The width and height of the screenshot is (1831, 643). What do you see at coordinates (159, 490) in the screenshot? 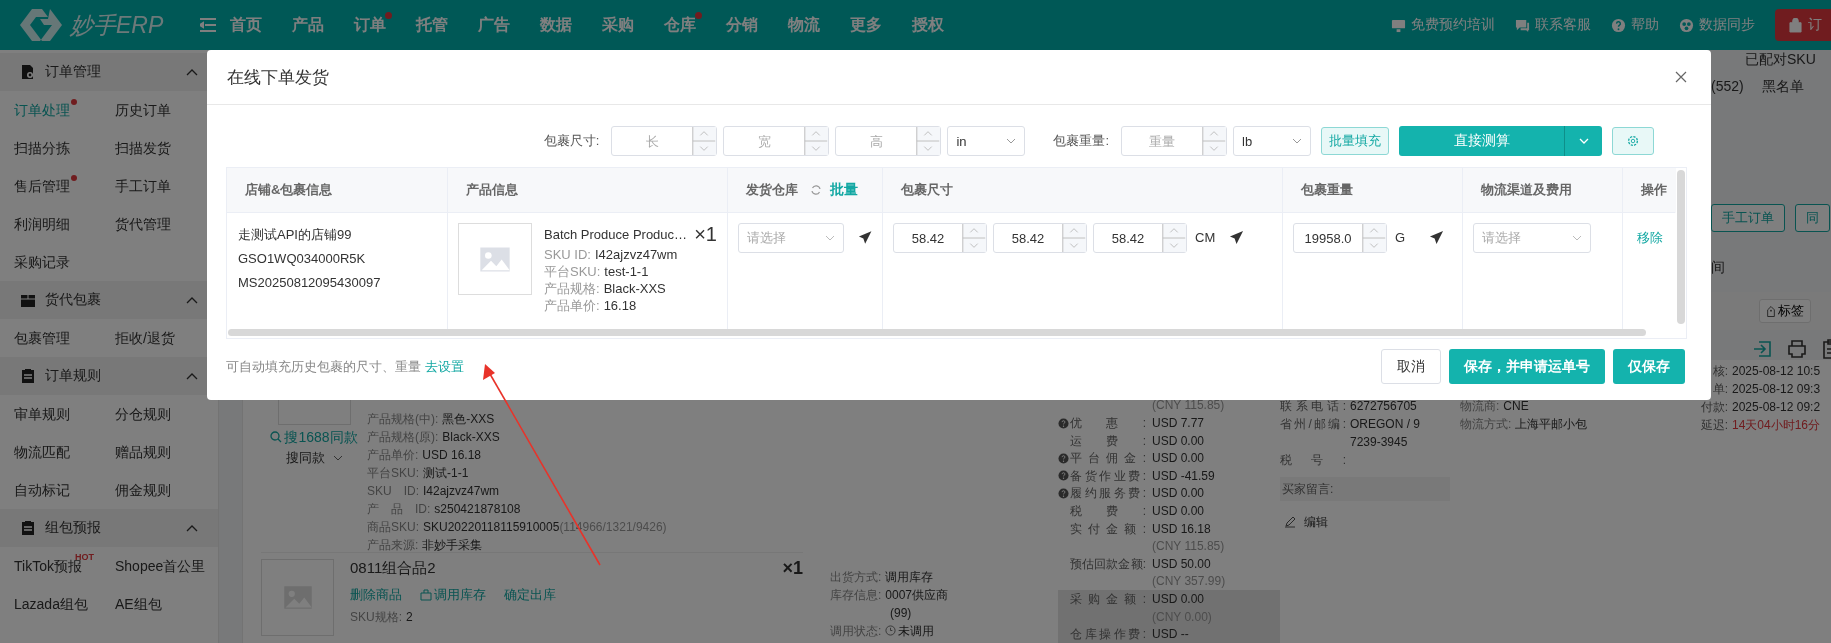
I see `sidebar-item: 佣金规则` at bounding box center [159, 490].